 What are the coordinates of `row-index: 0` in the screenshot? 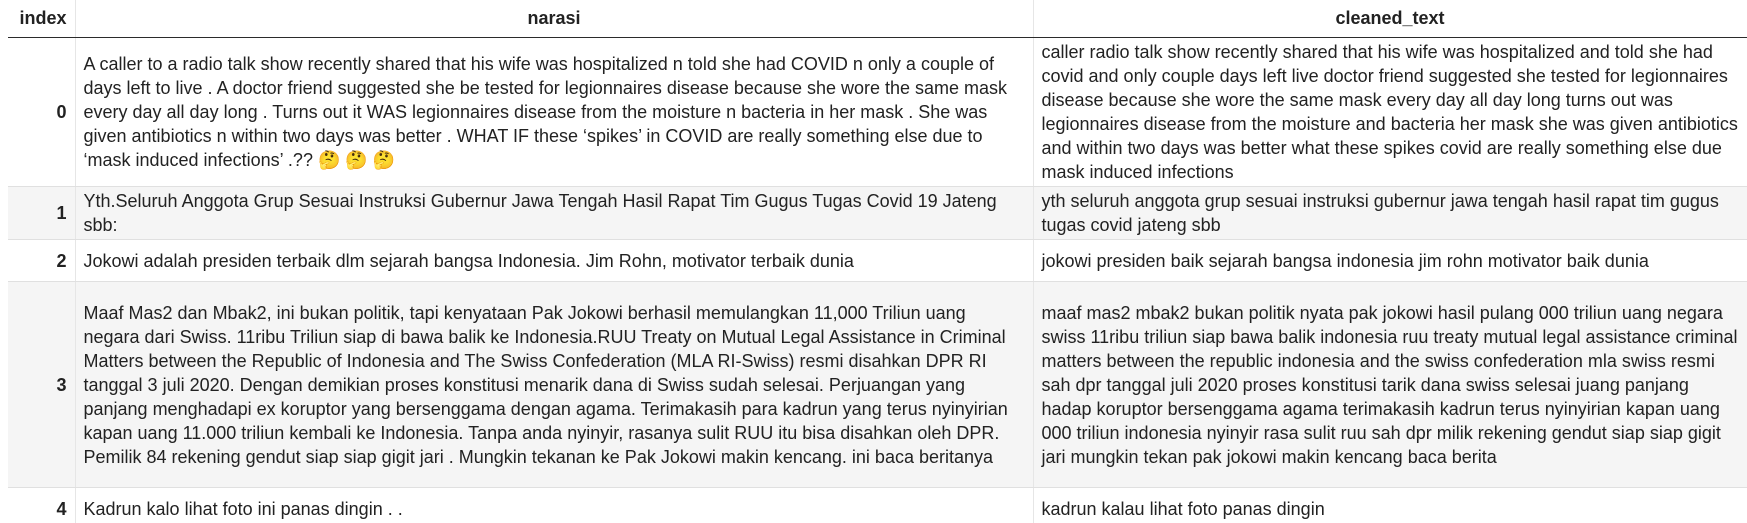 It's located at (42, 112).